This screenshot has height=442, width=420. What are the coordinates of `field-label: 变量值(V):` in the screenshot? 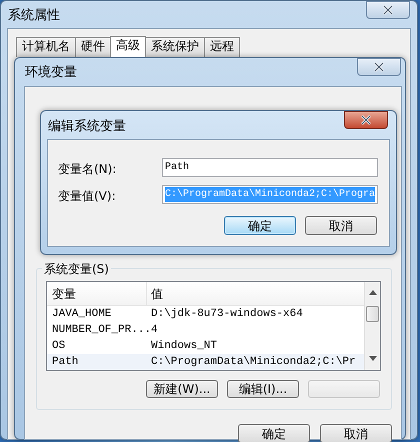 It's located at (87, 196).